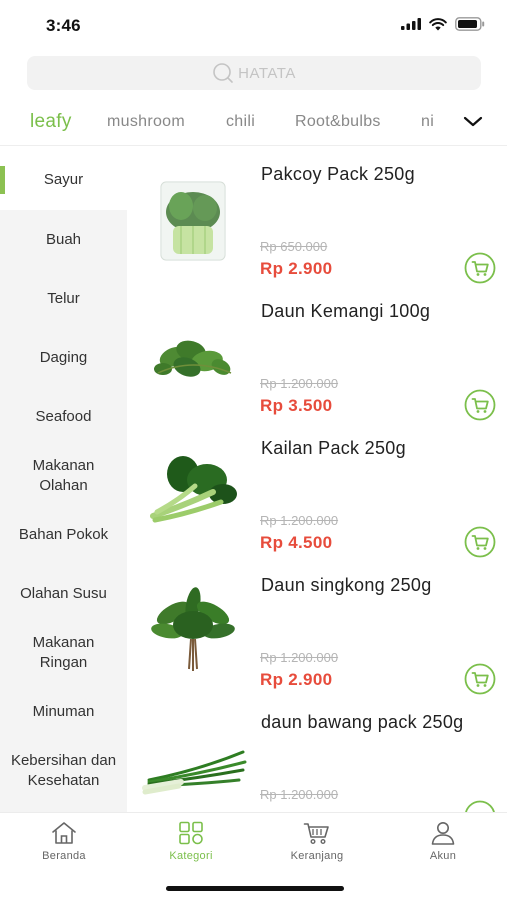 Image resolution: width=507 pixels, height=900 pixels. What do you see at coordinates (346, 585) in the screenshot?
I see `product-name: Daun singkong 250g` at bounding box center [346, 585].